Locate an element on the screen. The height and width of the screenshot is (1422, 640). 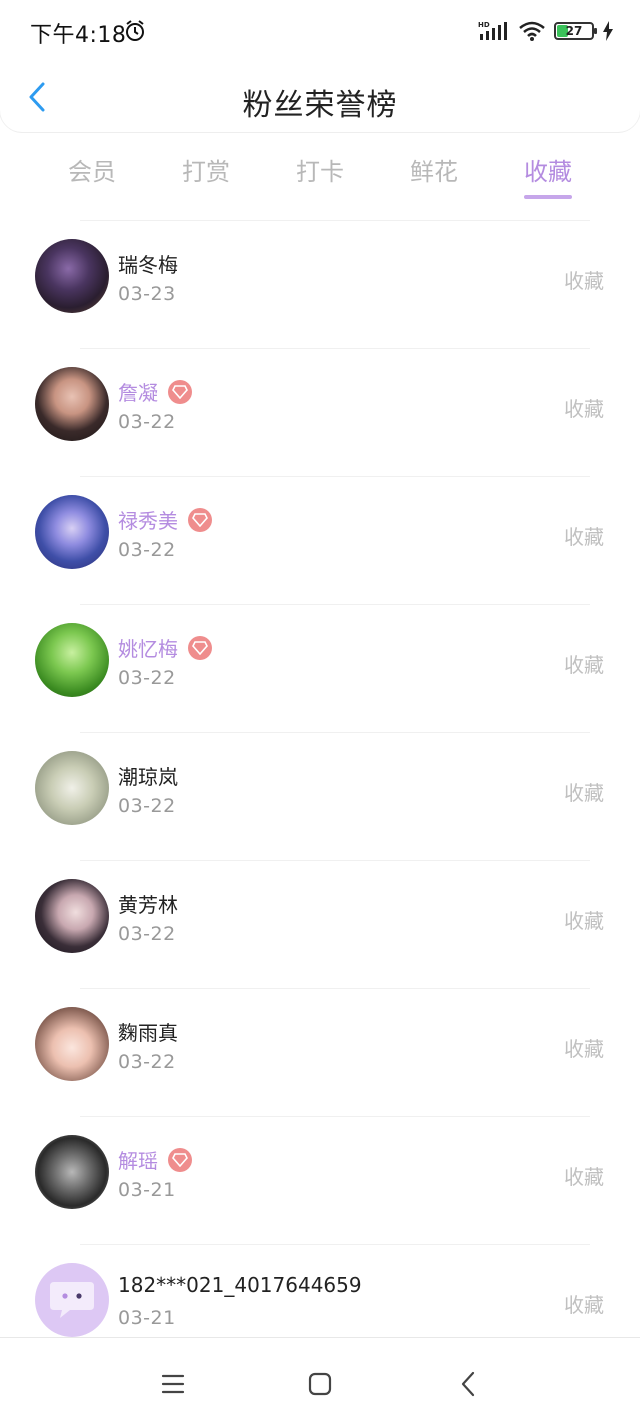
user-name: 詹凝 is located at coordinates (138, 393).